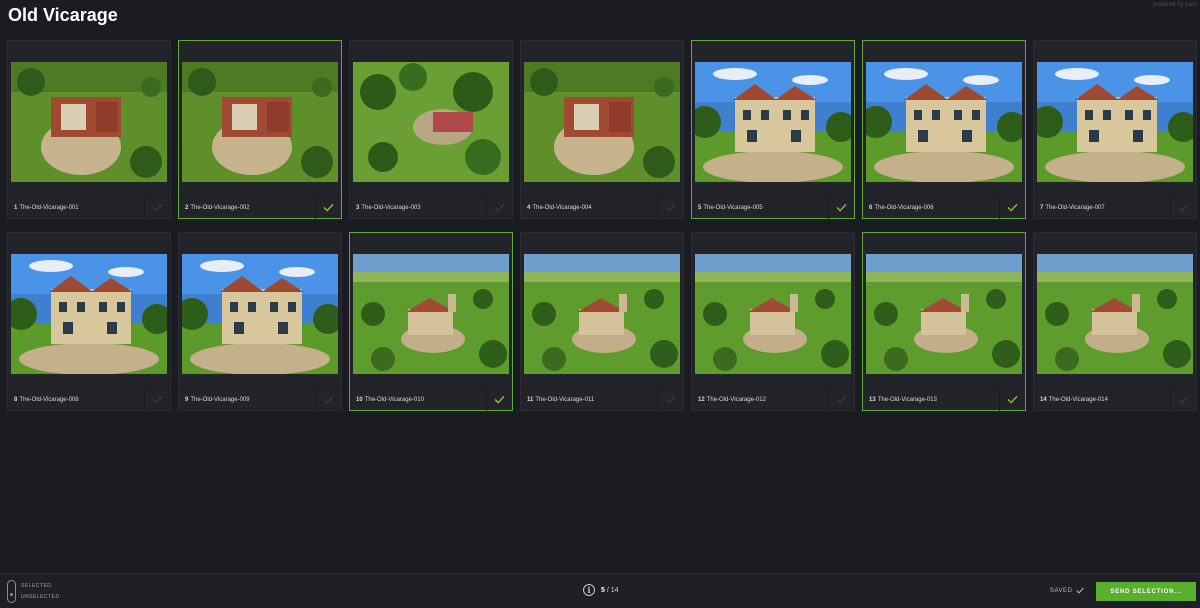  Describe the element at coordinates (773, 399) in the screenshot. I see `photo-caption-bar: 12 The-Old-Vicarage-012` at that location.